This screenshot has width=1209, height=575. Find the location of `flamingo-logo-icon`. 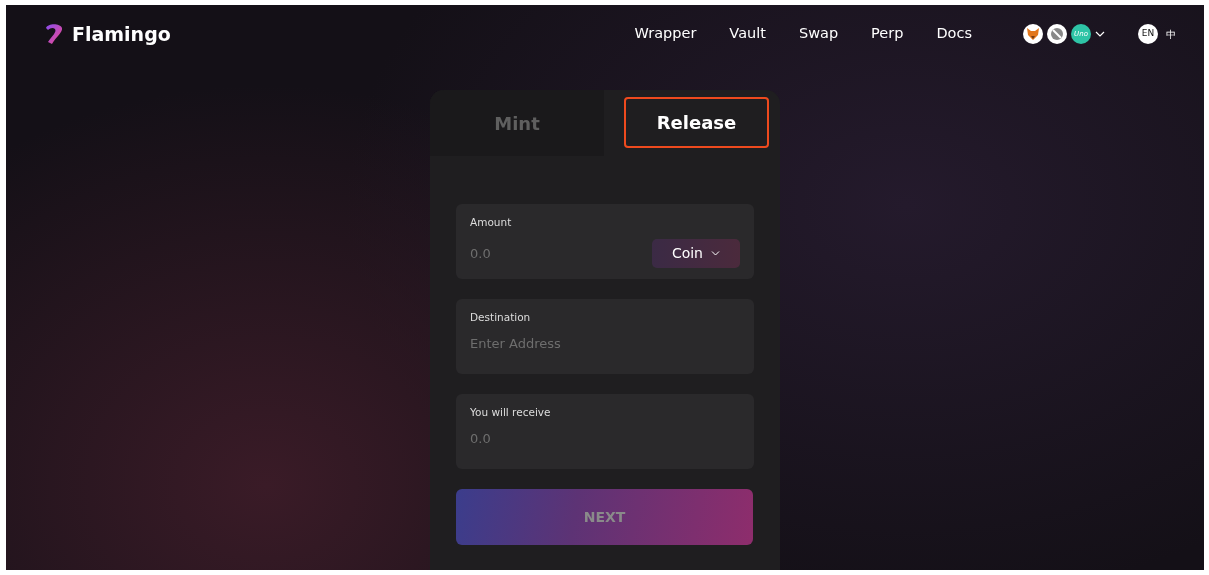

flamingo-logo-icon is located at coordinates (54, 34).